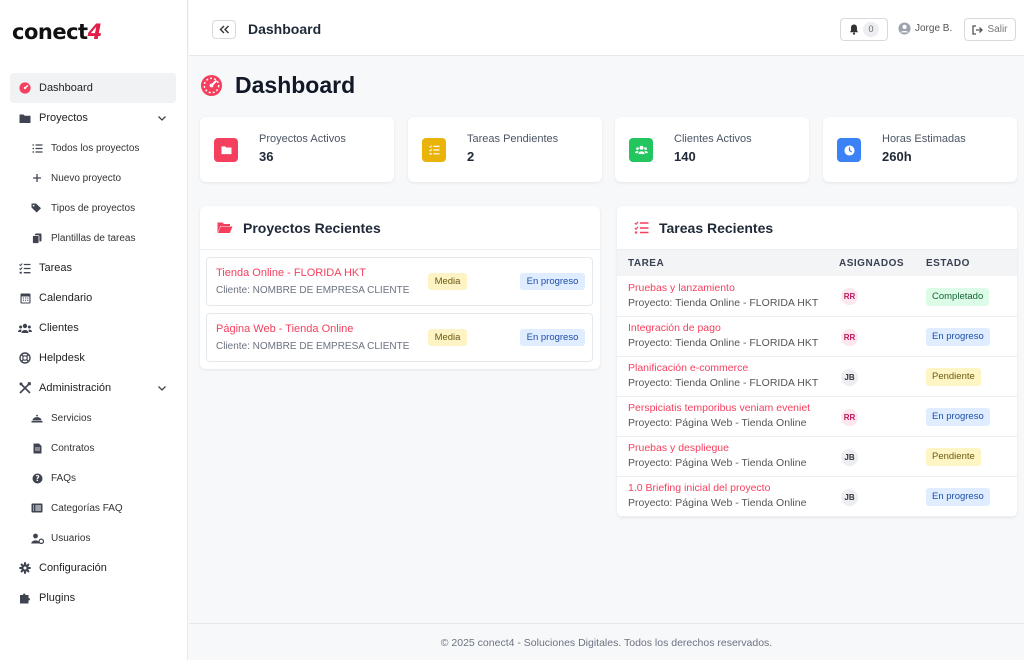  Describe the element at coordinates (733, 288) in the screenshot. I see `task-name-link: Pruebas y lanzamiento` at that location.